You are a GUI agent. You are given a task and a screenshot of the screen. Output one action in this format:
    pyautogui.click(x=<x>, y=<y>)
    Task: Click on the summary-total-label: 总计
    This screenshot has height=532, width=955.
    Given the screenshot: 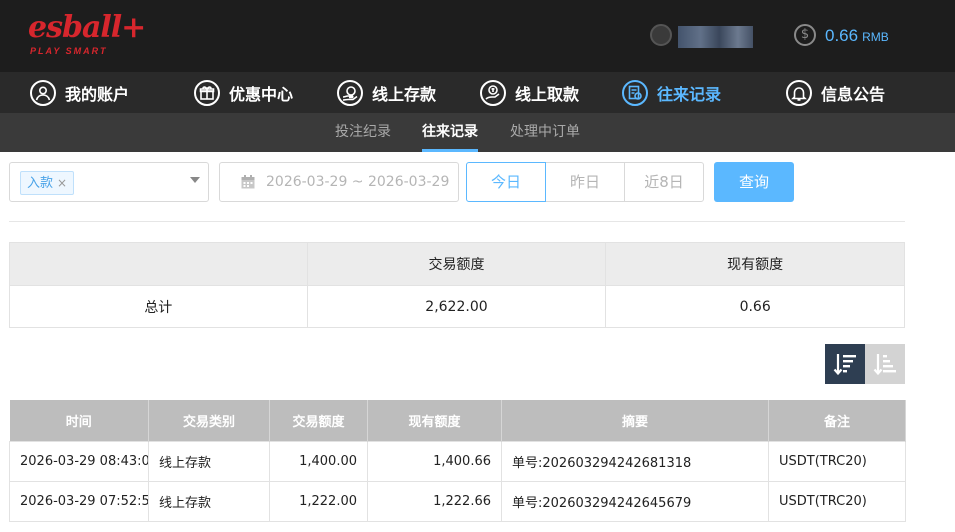 What is the action you would take?
    pyautogui.click(x=158, y=306)
    